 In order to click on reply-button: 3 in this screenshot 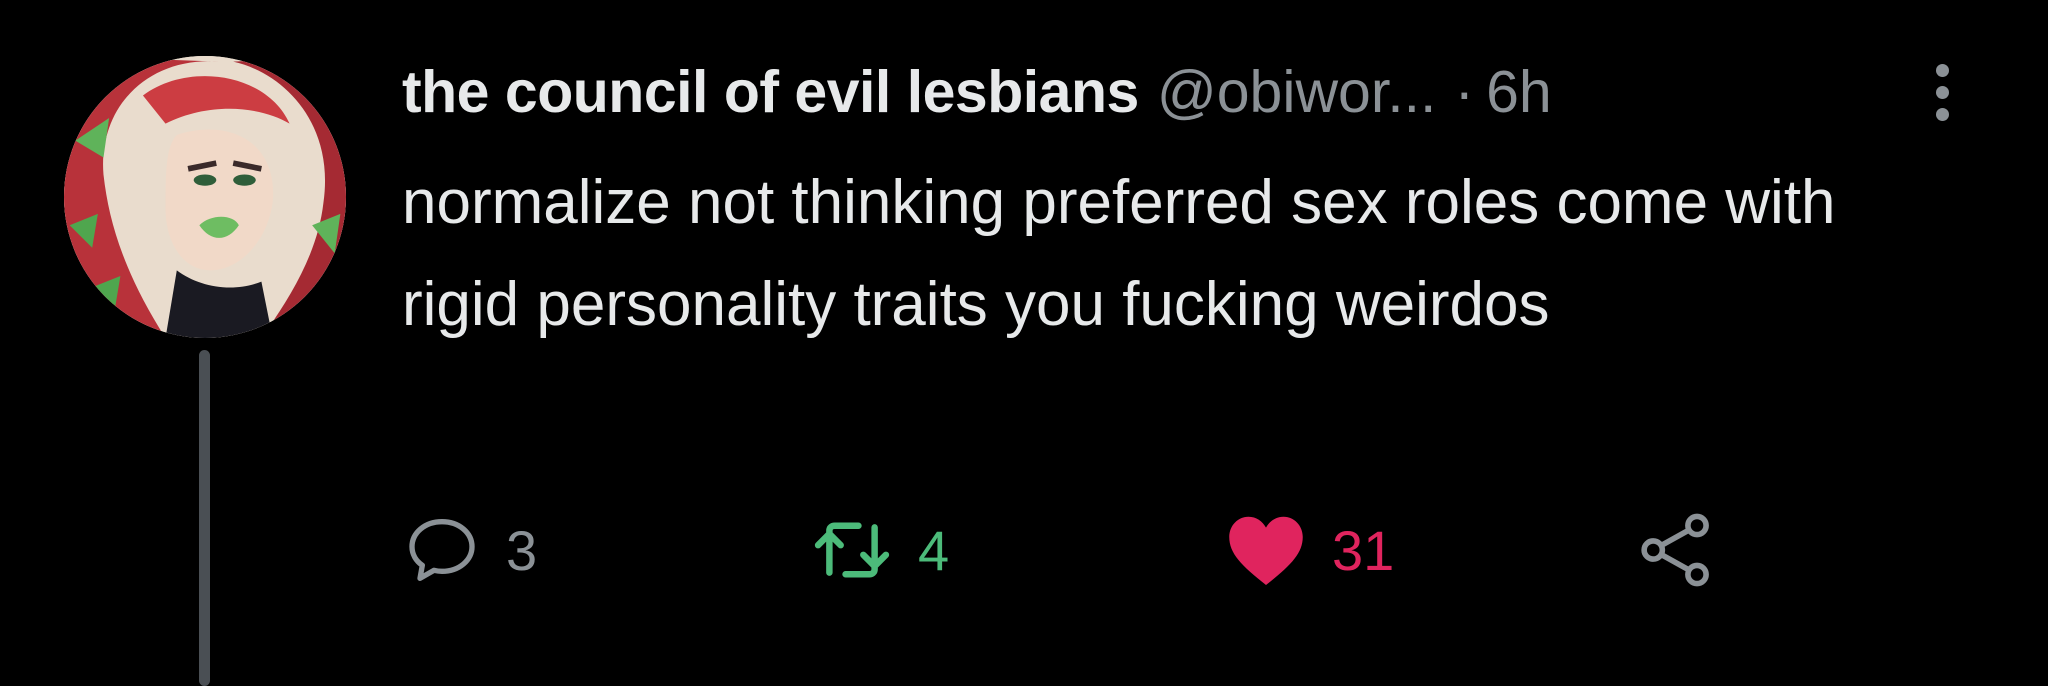, I will do `click(469, 550)`.